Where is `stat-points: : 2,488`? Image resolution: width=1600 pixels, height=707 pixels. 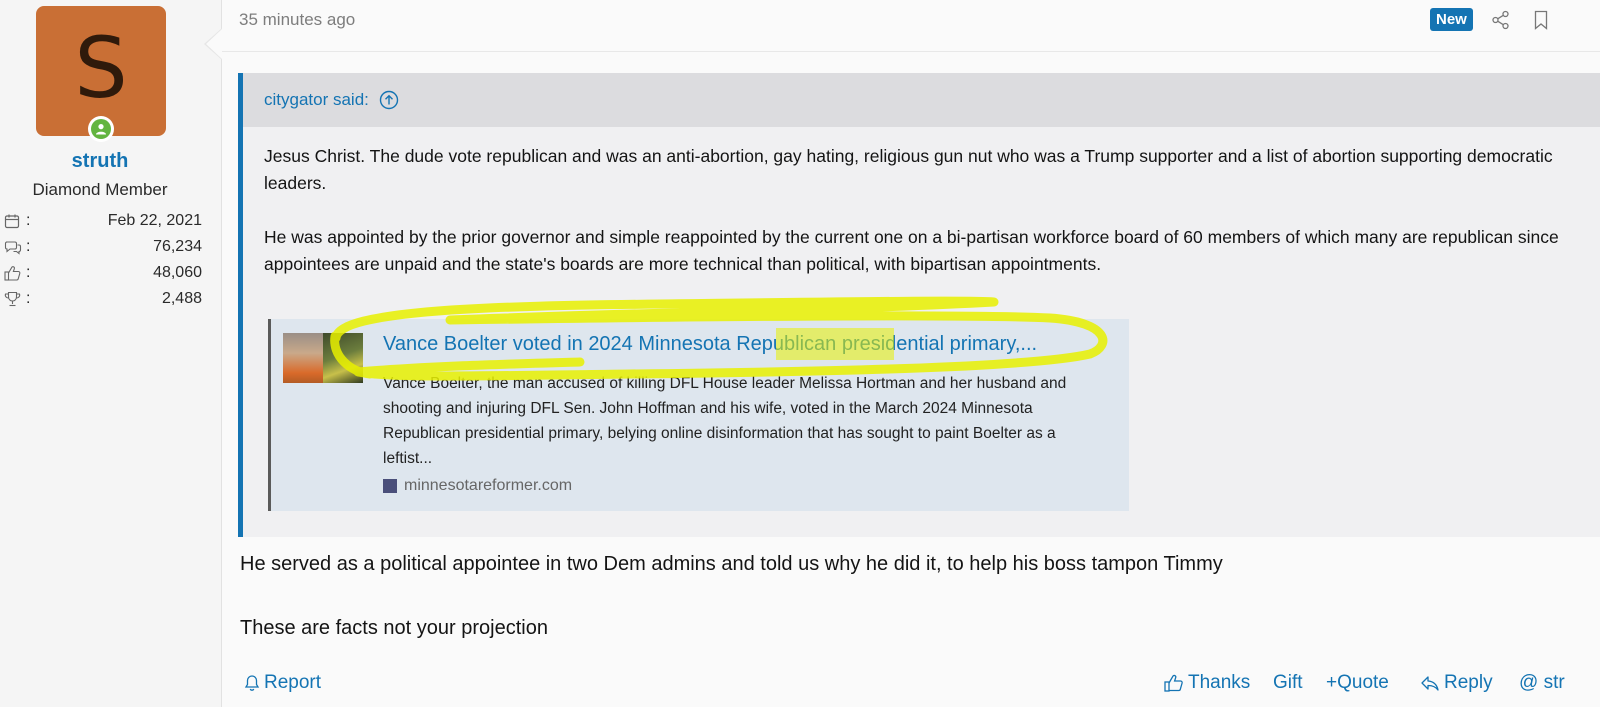
stat-points: : 2,488 is located at coordinates (103, 299).